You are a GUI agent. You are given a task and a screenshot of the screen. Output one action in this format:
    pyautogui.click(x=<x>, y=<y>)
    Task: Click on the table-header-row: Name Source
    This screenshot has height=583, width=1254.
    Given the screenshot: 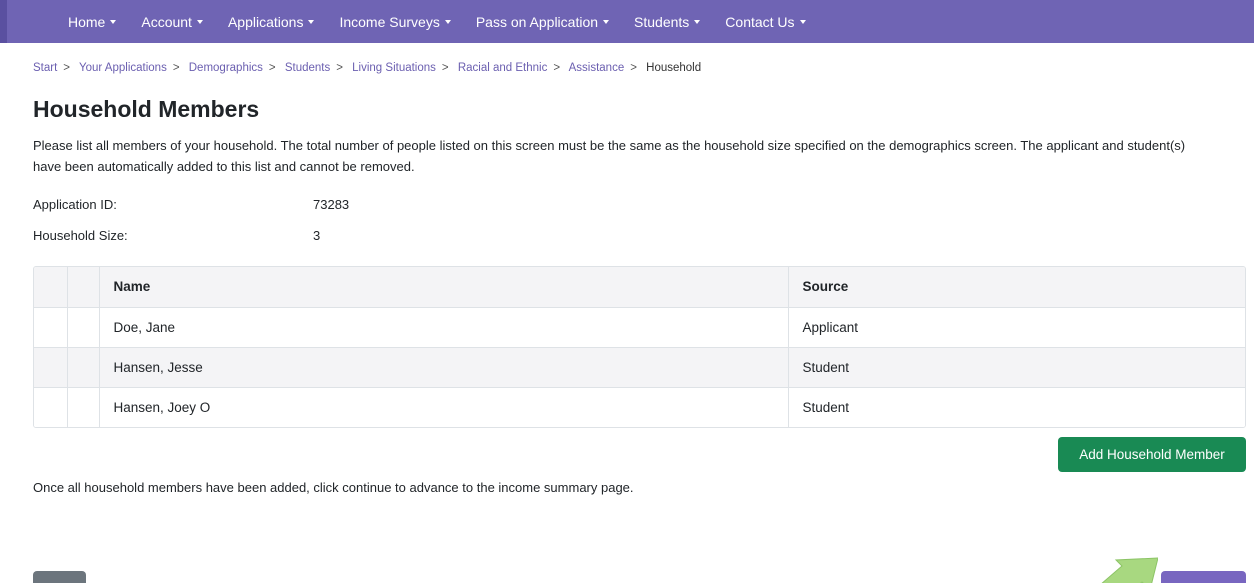 What is the action you would take?
    pyautogui.click(x=639, y=287)
    